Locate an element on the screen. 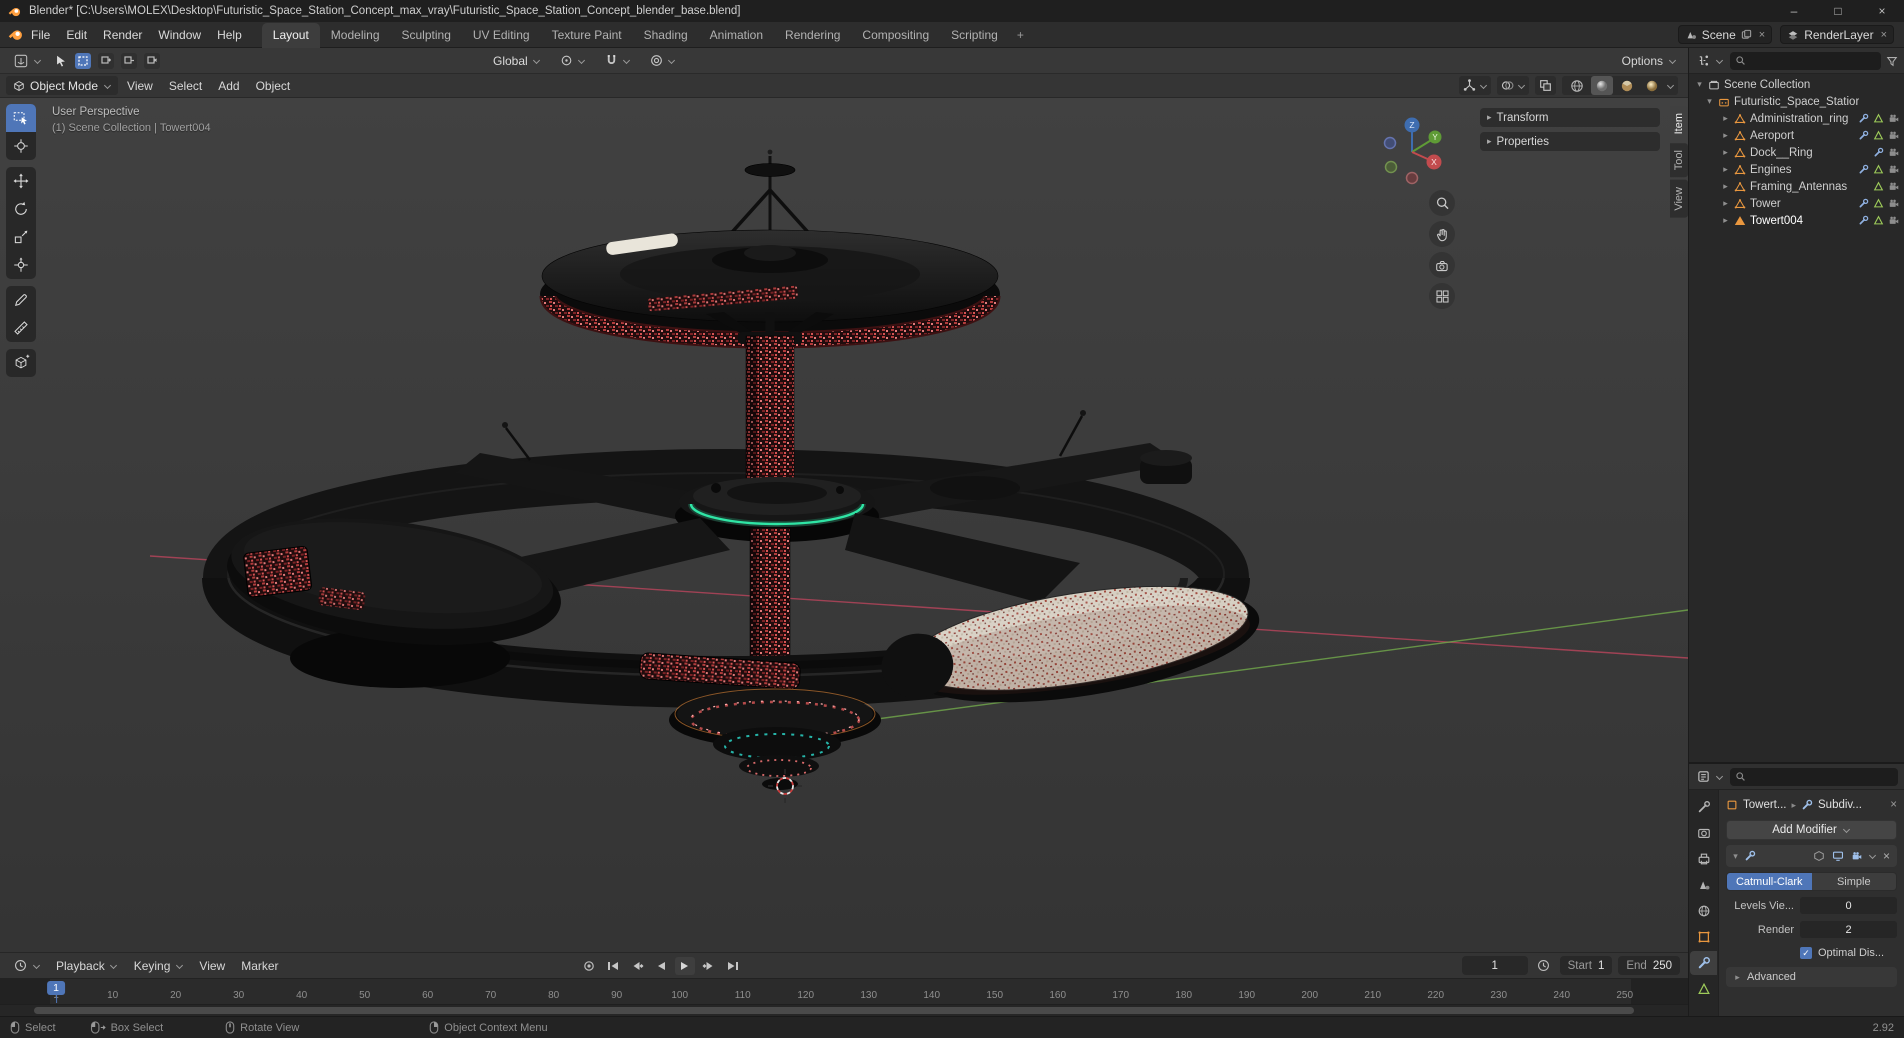  tool-scale is located at coordinates (21, 237).